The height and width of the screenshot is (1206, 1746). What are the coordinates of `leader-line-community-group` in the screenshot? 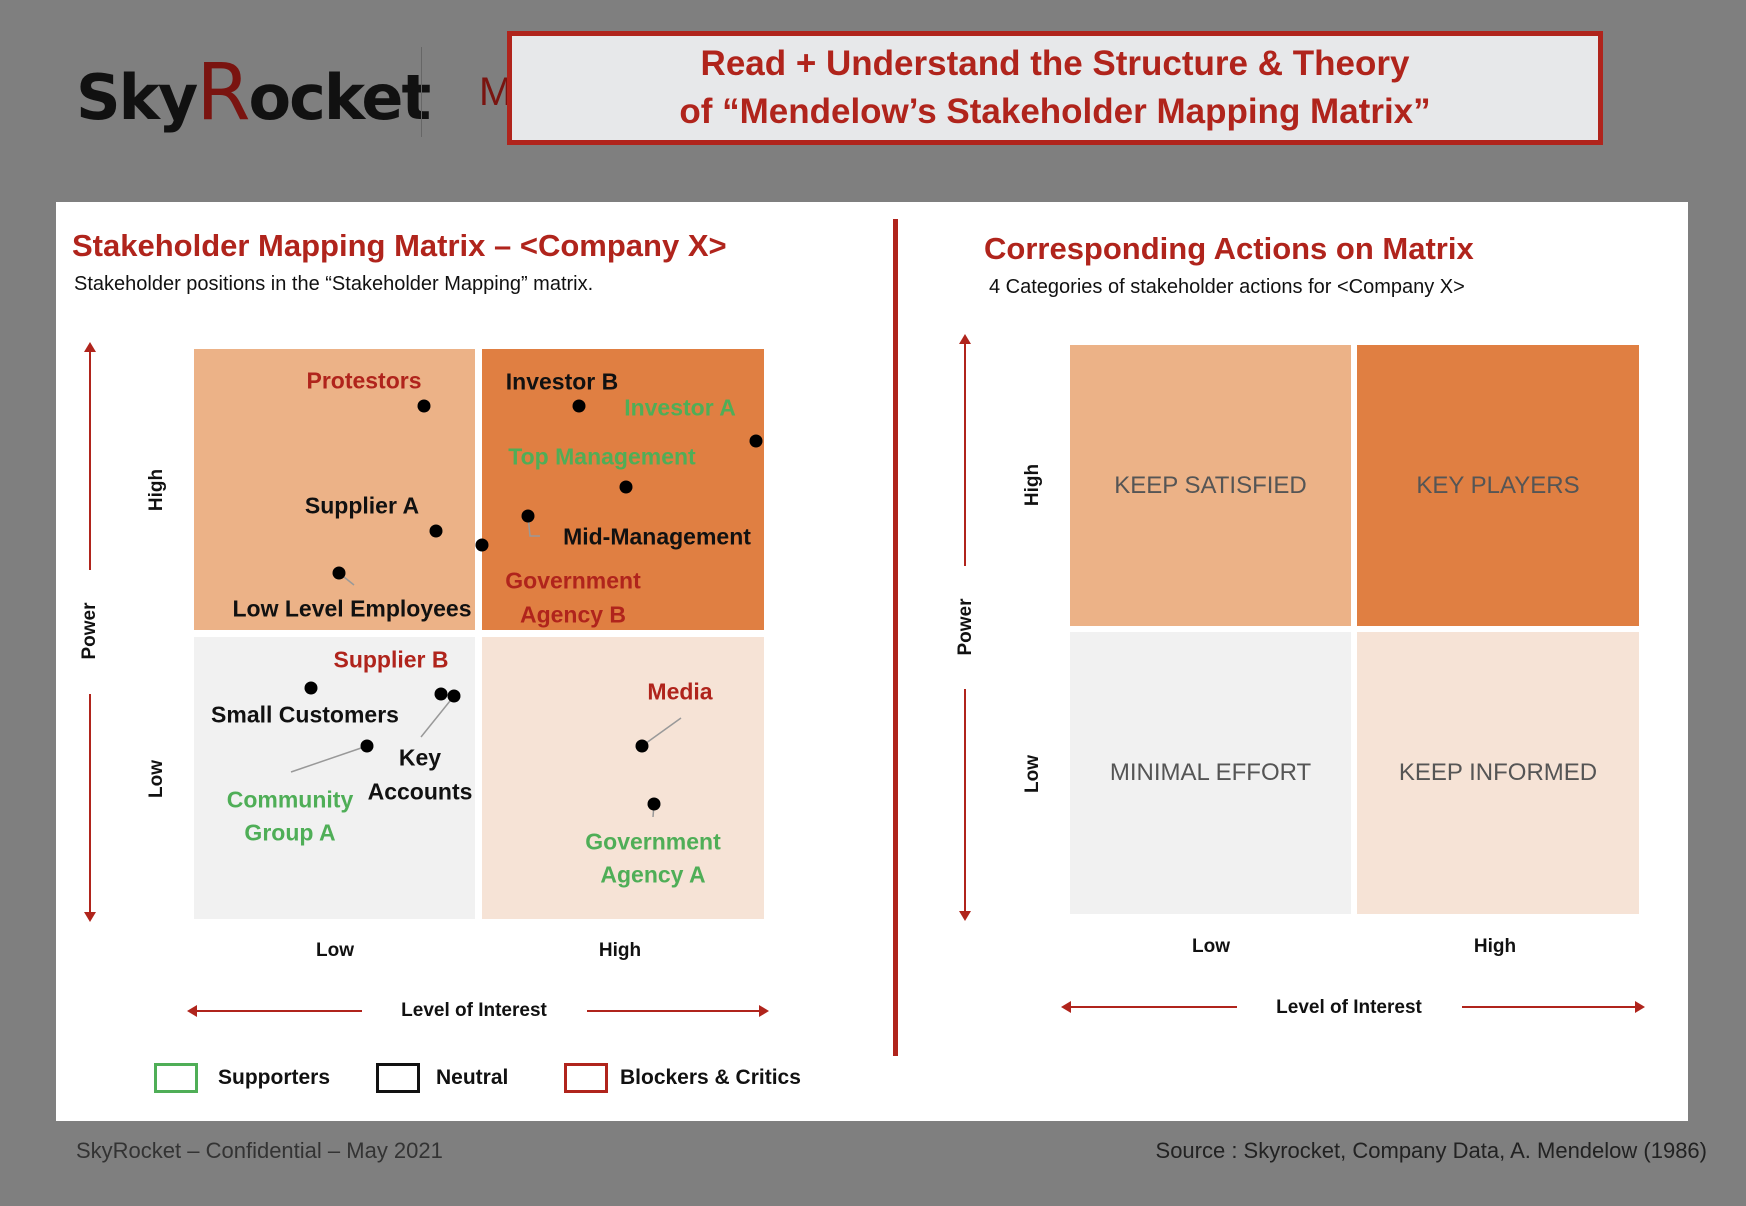 It's located at (329, 759).